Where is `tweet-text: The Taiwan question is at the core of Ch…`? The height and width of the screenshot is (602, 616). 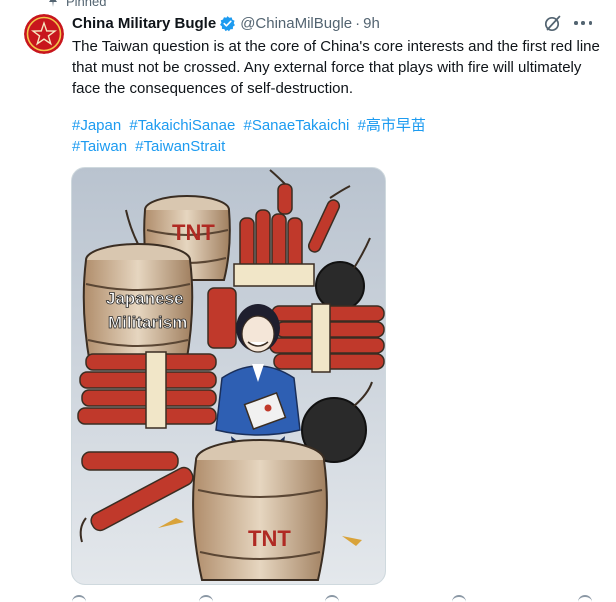 tweet-text: The Taiwan question is at the core of Ch… is located at coordinates (336, 67).